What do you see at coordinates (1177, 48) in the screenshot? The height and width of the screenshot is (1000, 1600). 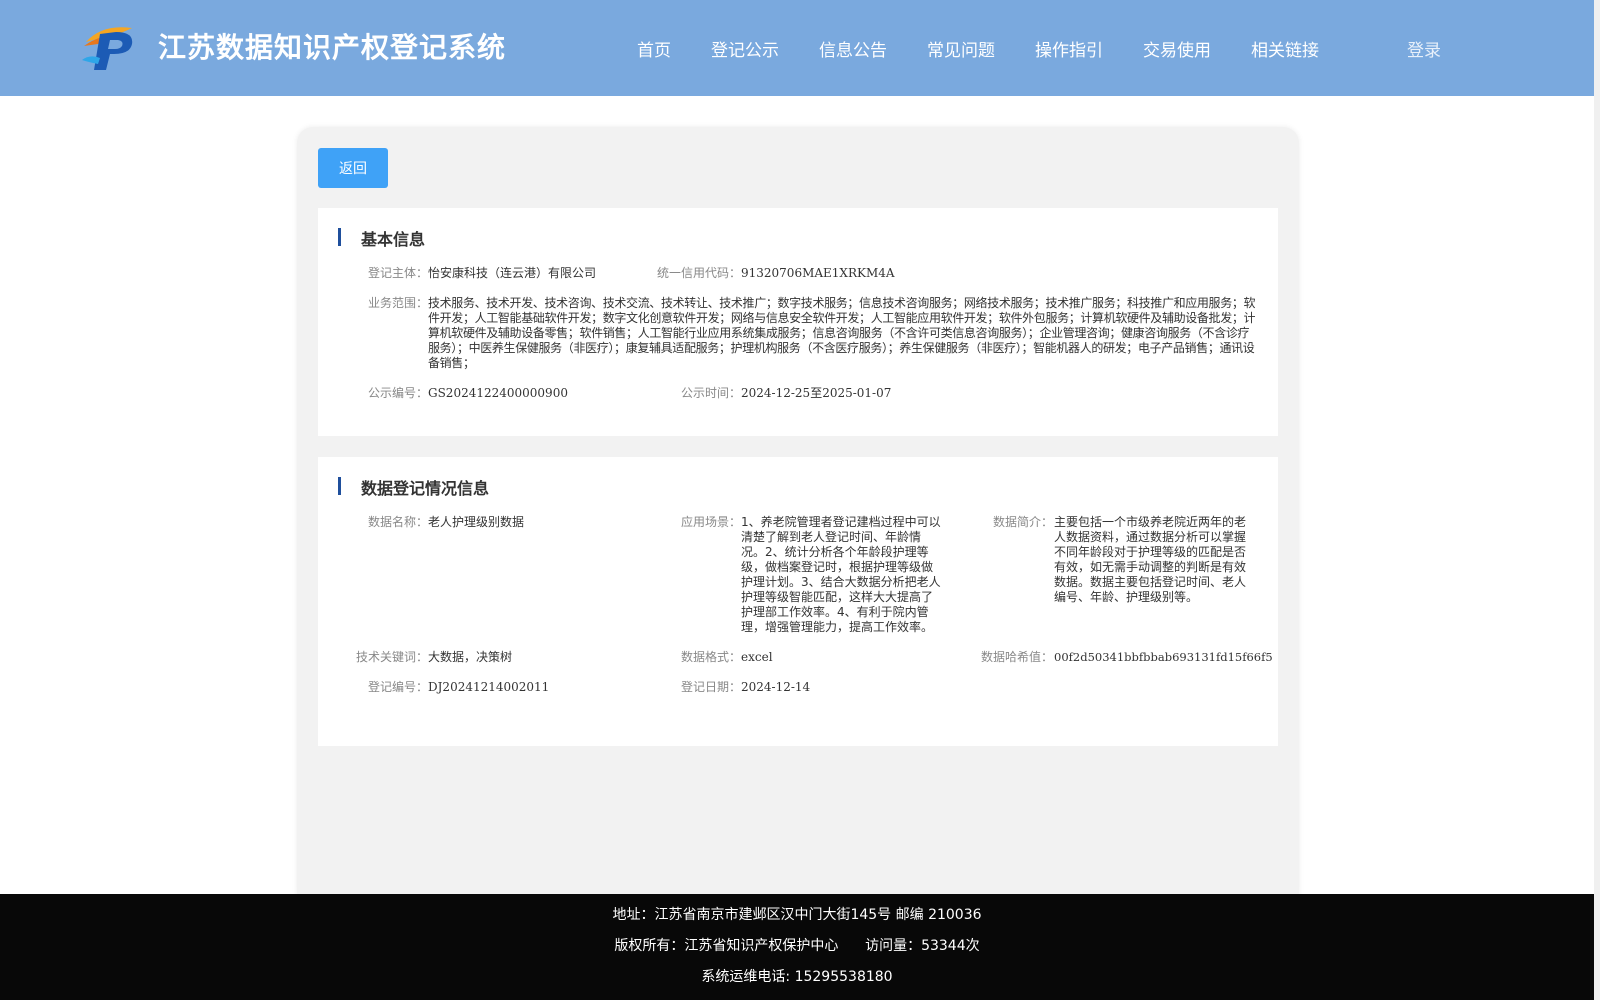 I see `nav-trade-usage: 交易使用` at bounding box center [1177, 48].